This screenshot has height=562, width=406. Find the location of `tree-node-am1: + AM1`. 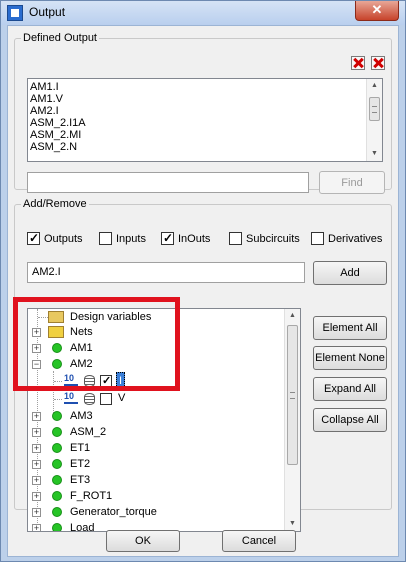

tree-node-am1: + AM1 is located at coordinates (158, 348).